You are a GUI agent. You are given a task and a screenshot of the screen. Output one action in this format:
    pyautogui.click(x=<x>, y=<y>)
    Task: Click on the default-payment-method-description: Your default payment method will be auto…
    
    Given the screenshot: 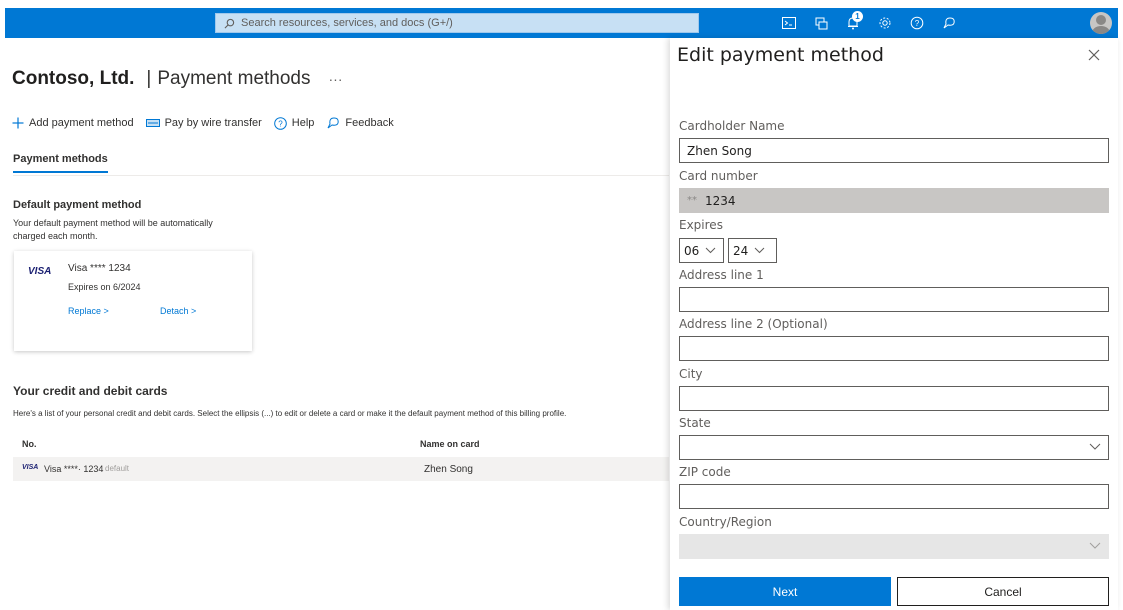 What is the action you would take?
    pyautogui.click(x=113, y=229)
    